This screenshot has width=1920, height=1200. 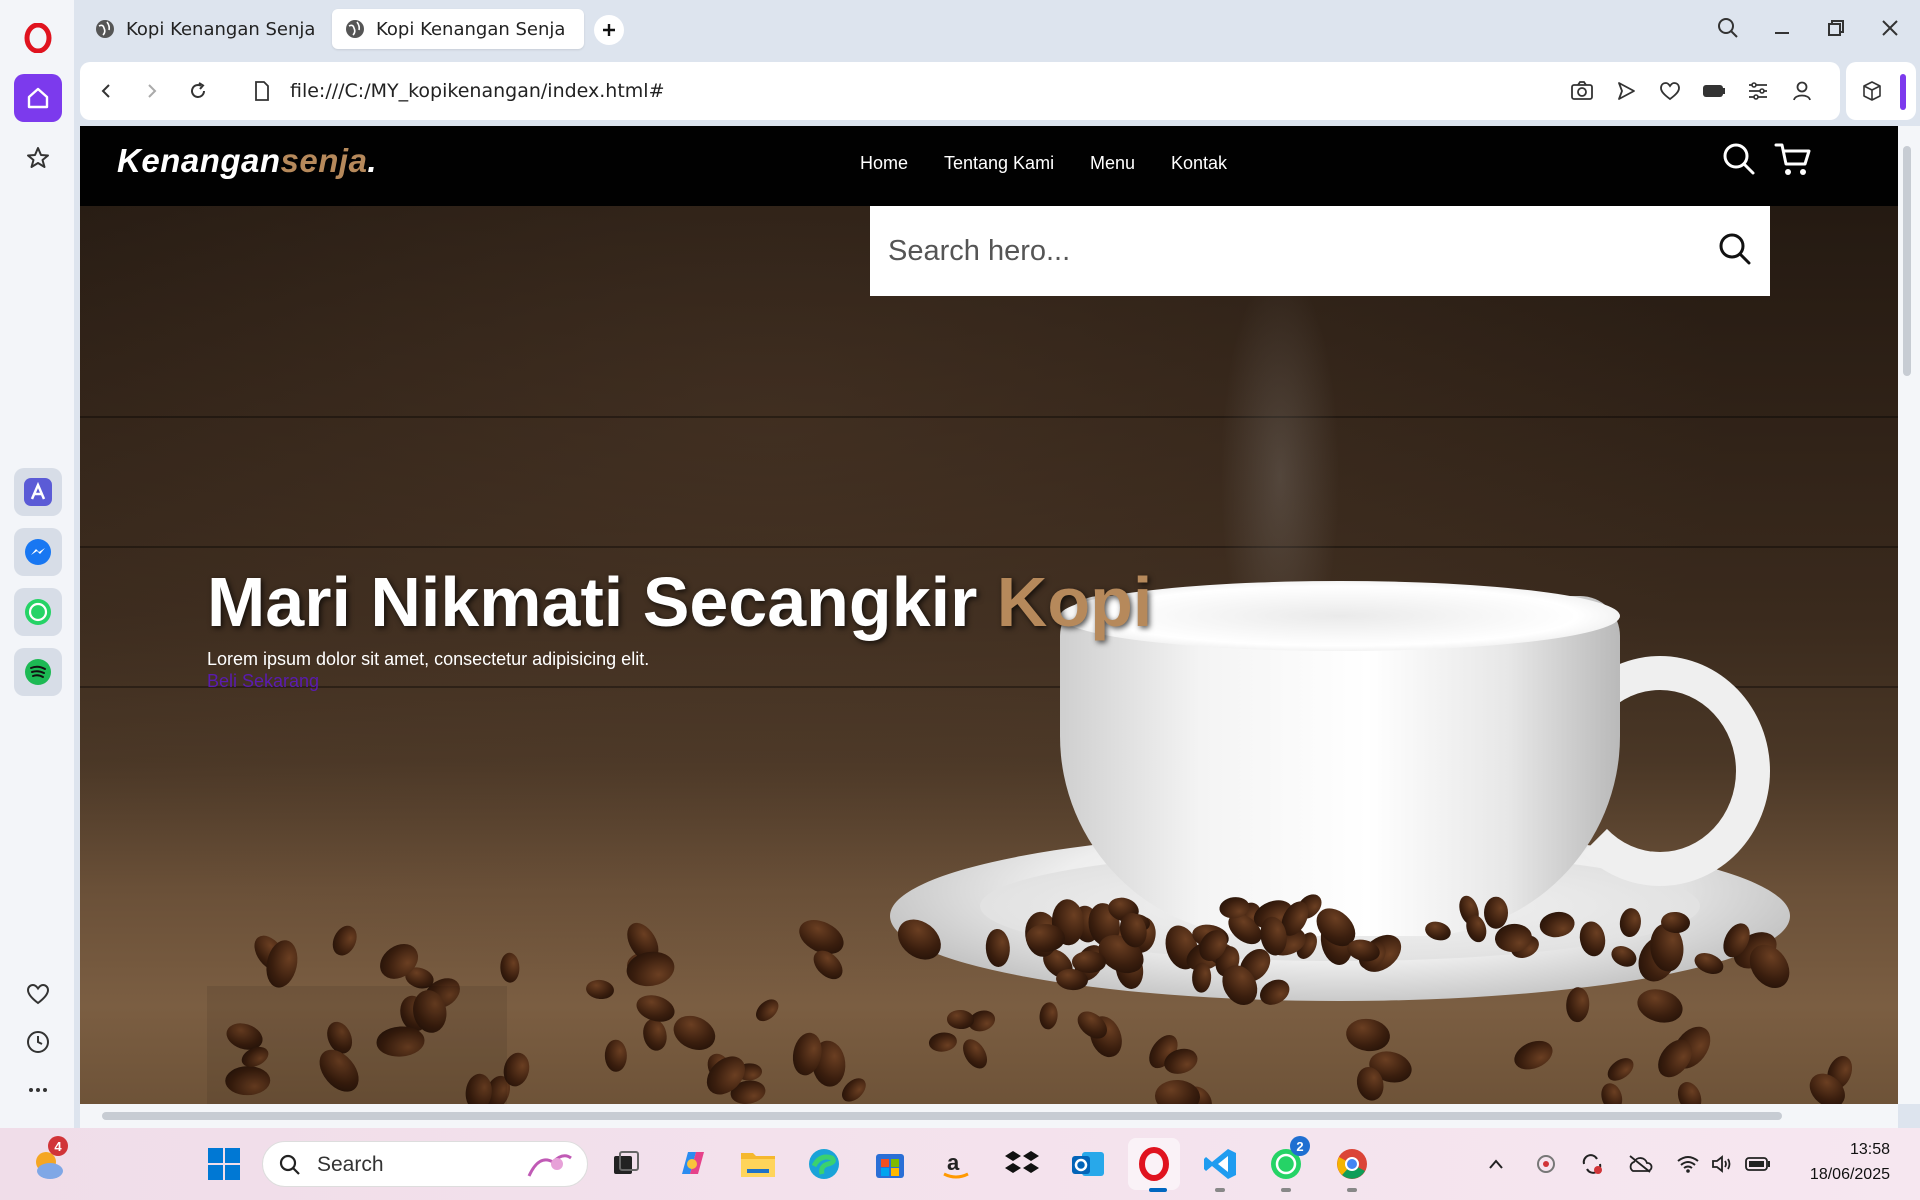 I want to click on minimize-icon, so click(x=1782, y=33).